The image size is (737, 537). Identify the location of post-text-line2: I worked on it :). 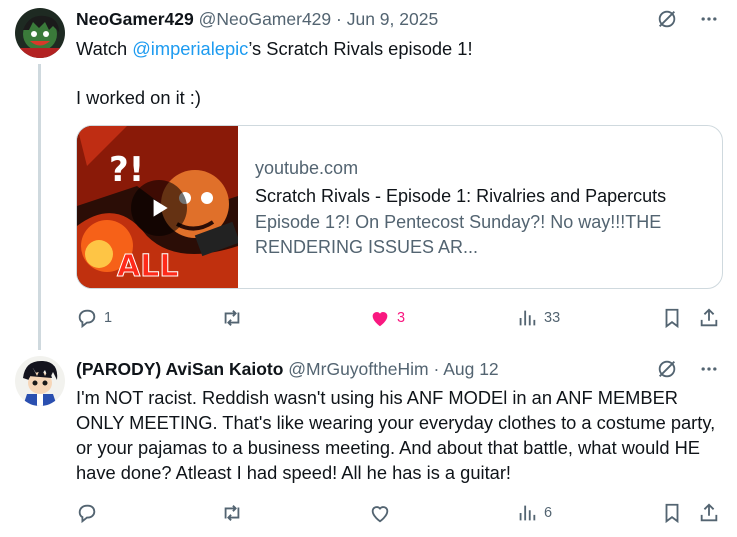
(138, 97).